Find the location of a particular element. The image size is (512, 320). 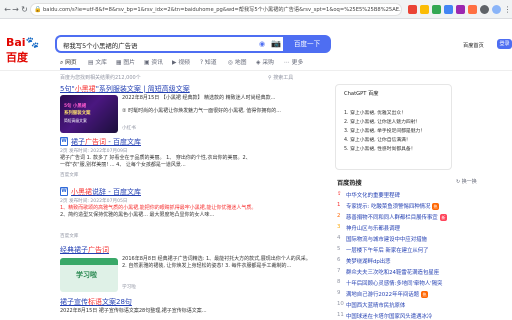

tab-web: ⌕ 网页 is located at coordinates (68, 62).